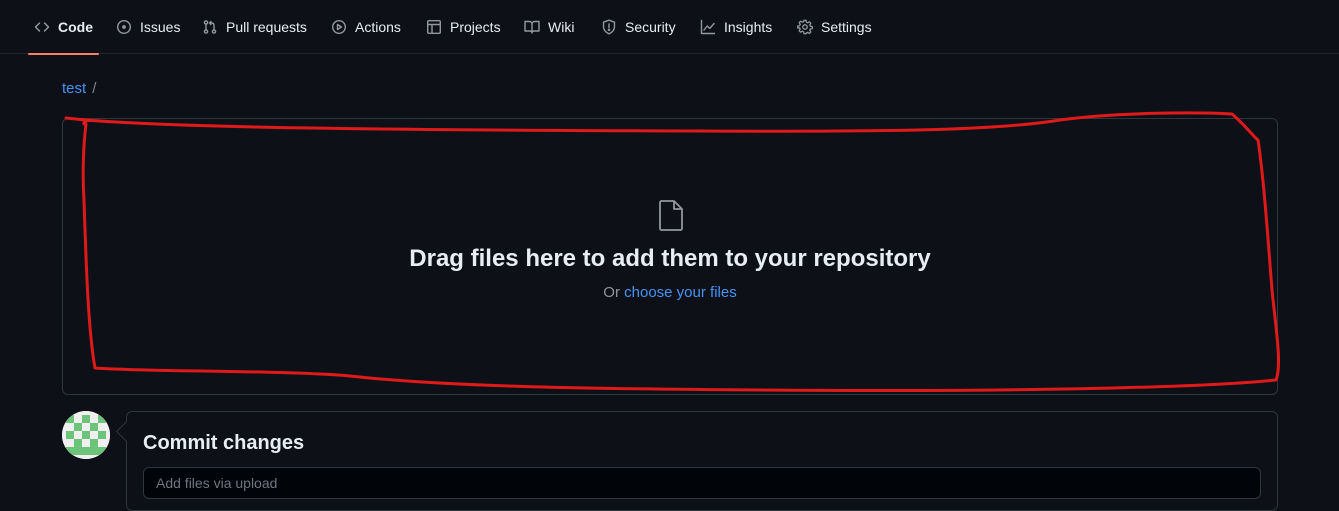 The image size is (1339, 511). I want to click on commit-changes-title: Commit changes, so click(224, 443).